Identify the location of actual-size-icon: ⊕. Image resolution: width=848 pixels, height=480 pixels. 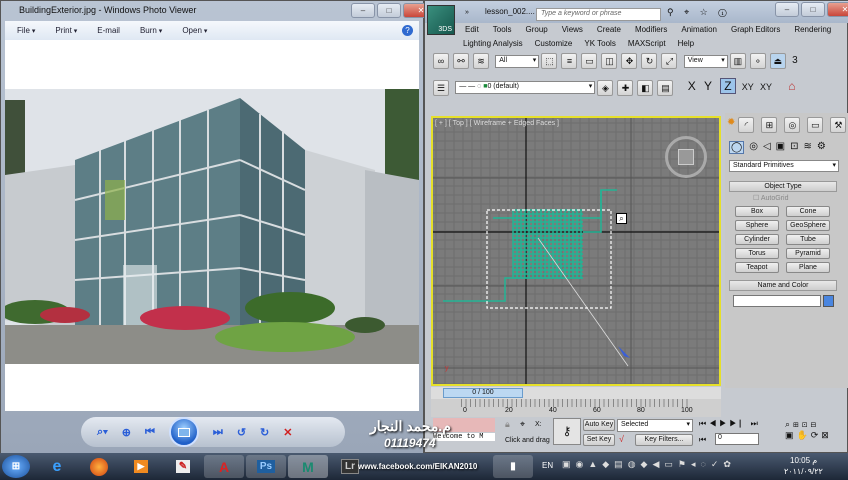
(126, 432).